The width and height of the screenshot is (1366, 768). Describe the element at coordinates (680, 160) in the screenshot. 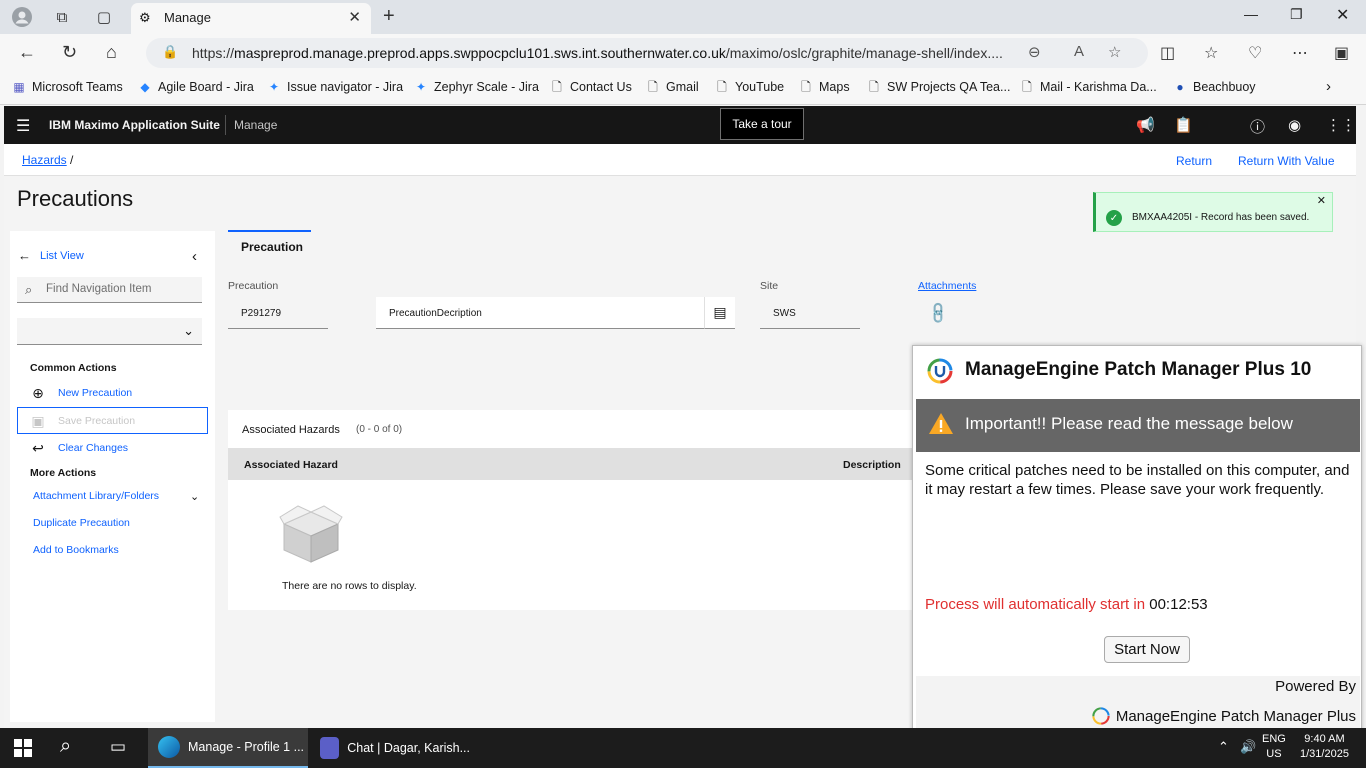

I see `breadcrumb: Hazards / Return Return With Value` at that location.